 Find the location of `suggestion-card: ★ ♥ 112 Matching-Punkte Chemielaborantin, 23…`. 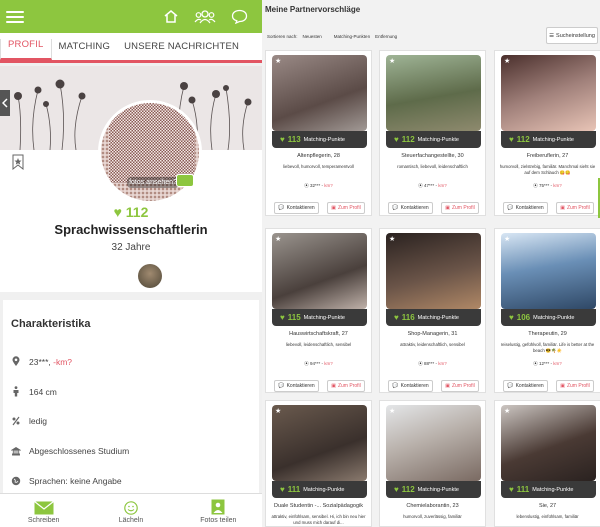

suggestion-card: ★ ♥ 112 Matching-Punkte Chemielaborantin, 23… is located at coordinates (432, 463).